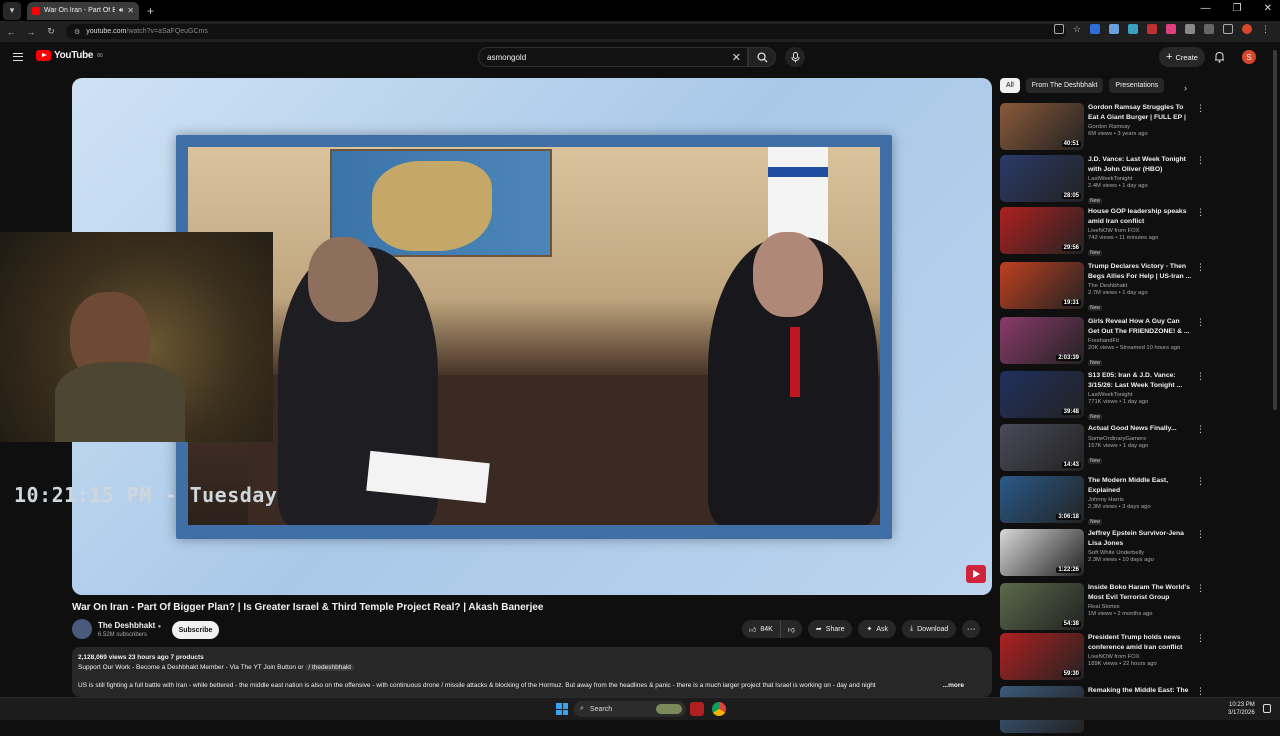 The height and width of the screenshot is (736, 1280). I want to click on video-title-link: The Modern Middle East, Explained, so click(1140, 485).